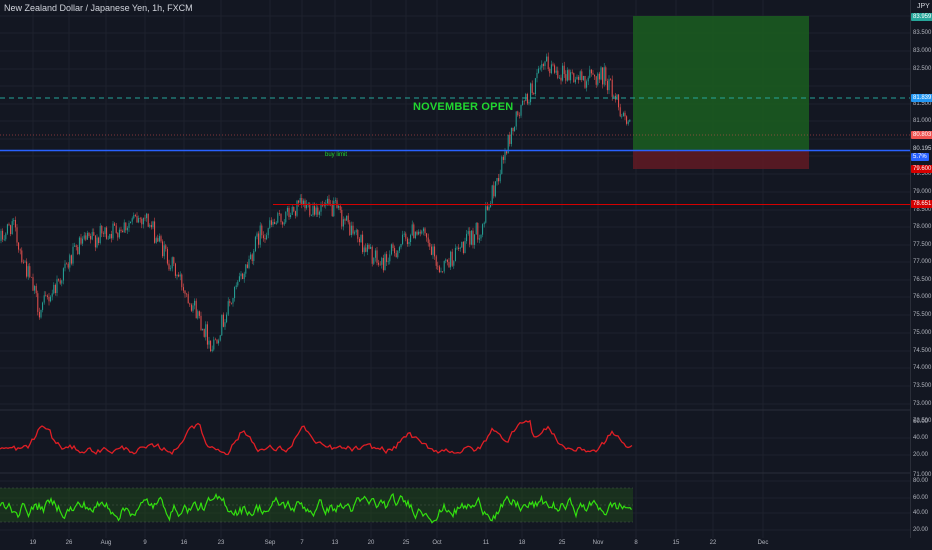  Describe the element at coordinates (335, 543) in the screenshot. I see `time-tick-label: 13` at that location.